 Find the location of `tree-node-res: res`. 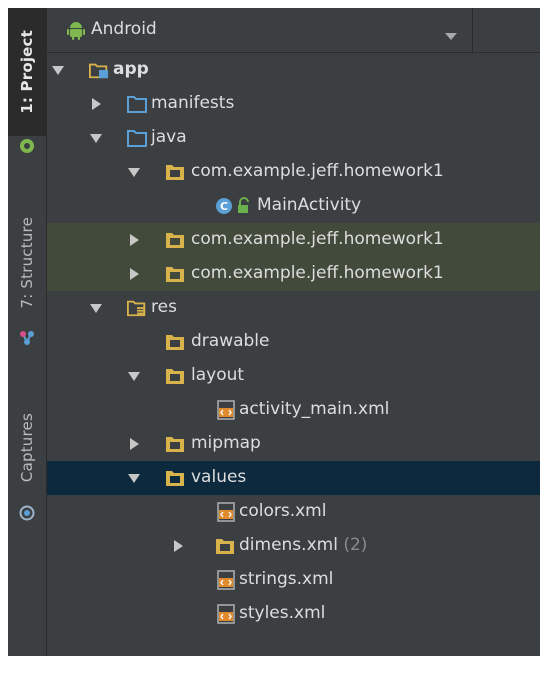

tree-node-res: res is located at coordinates (293, 308).